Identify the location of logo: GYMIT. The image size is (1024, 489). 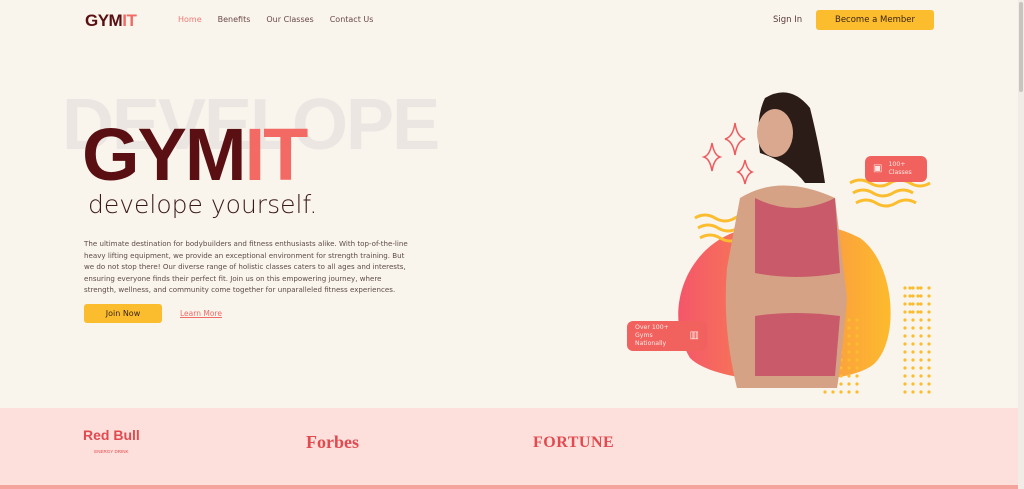
(111, 21).